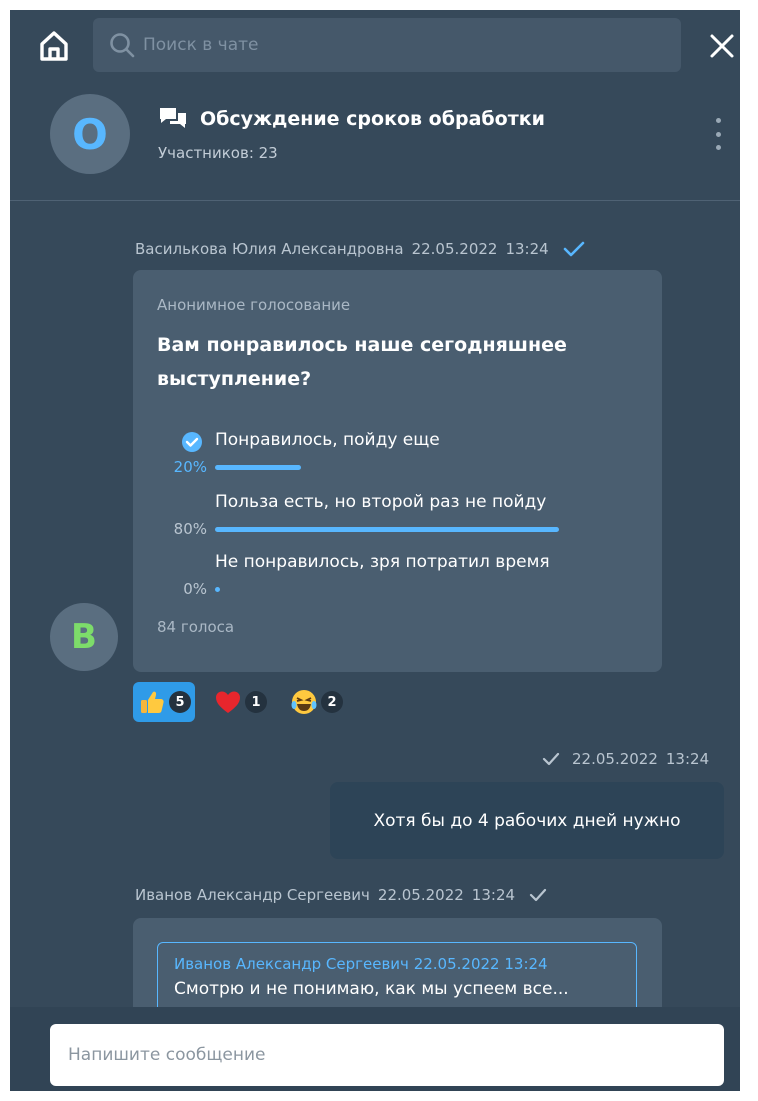 This screenshot has height=1101, width=758. I want to click on more-options-button, so click(718, 134).